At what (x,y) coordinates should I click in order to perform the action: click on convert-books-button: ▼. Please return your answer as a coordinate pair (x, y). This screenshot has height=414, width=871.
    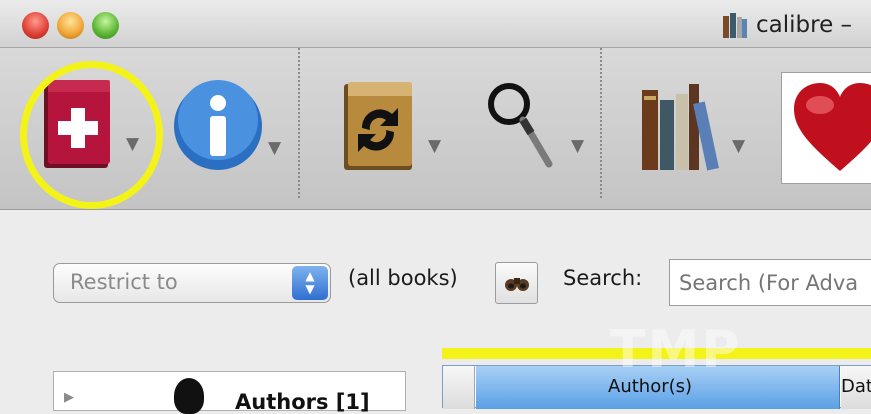
    Looking at the image, I should click on (398, 130).